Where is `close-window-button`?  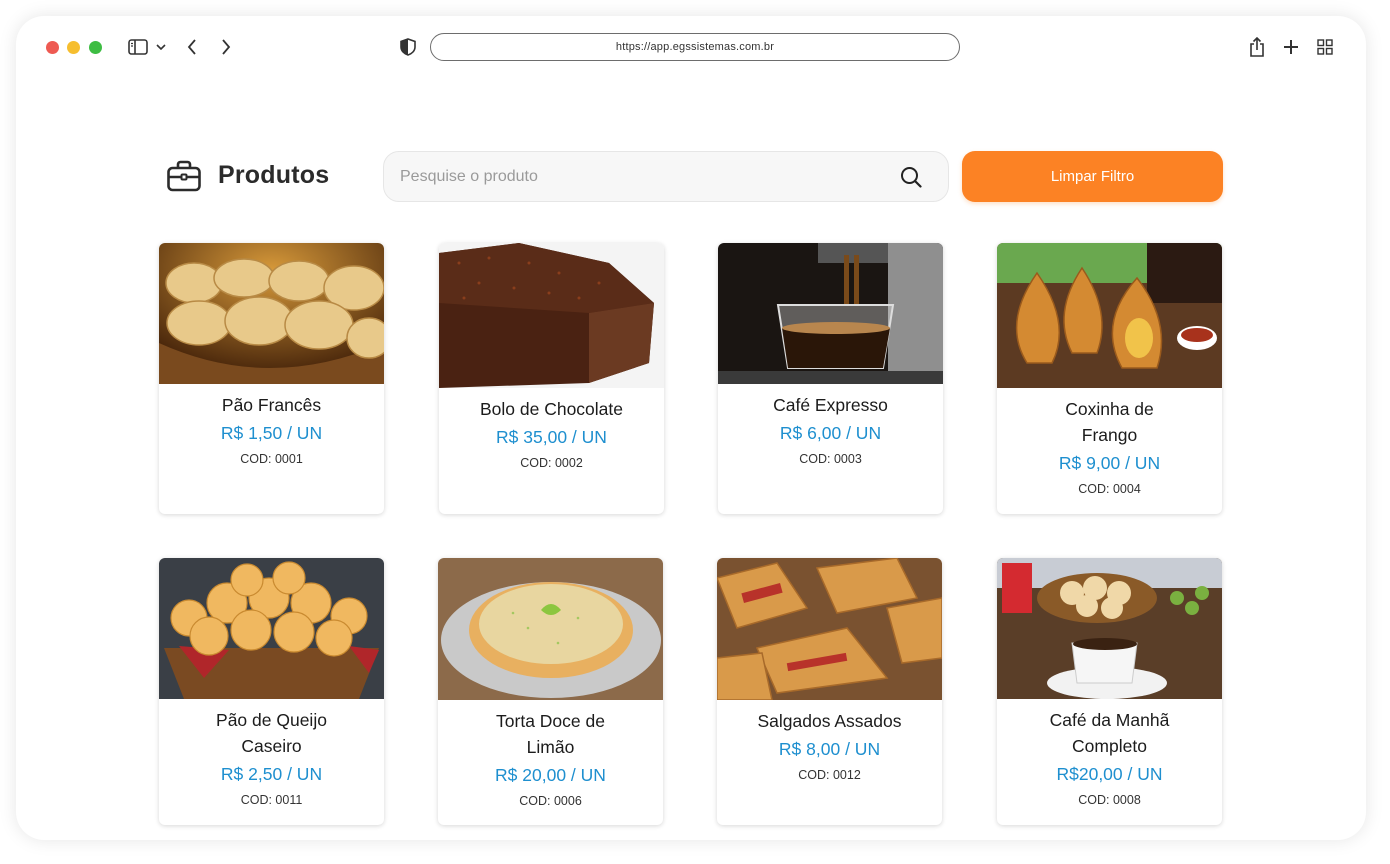 close-window-button is located at coordinates (52, 47).